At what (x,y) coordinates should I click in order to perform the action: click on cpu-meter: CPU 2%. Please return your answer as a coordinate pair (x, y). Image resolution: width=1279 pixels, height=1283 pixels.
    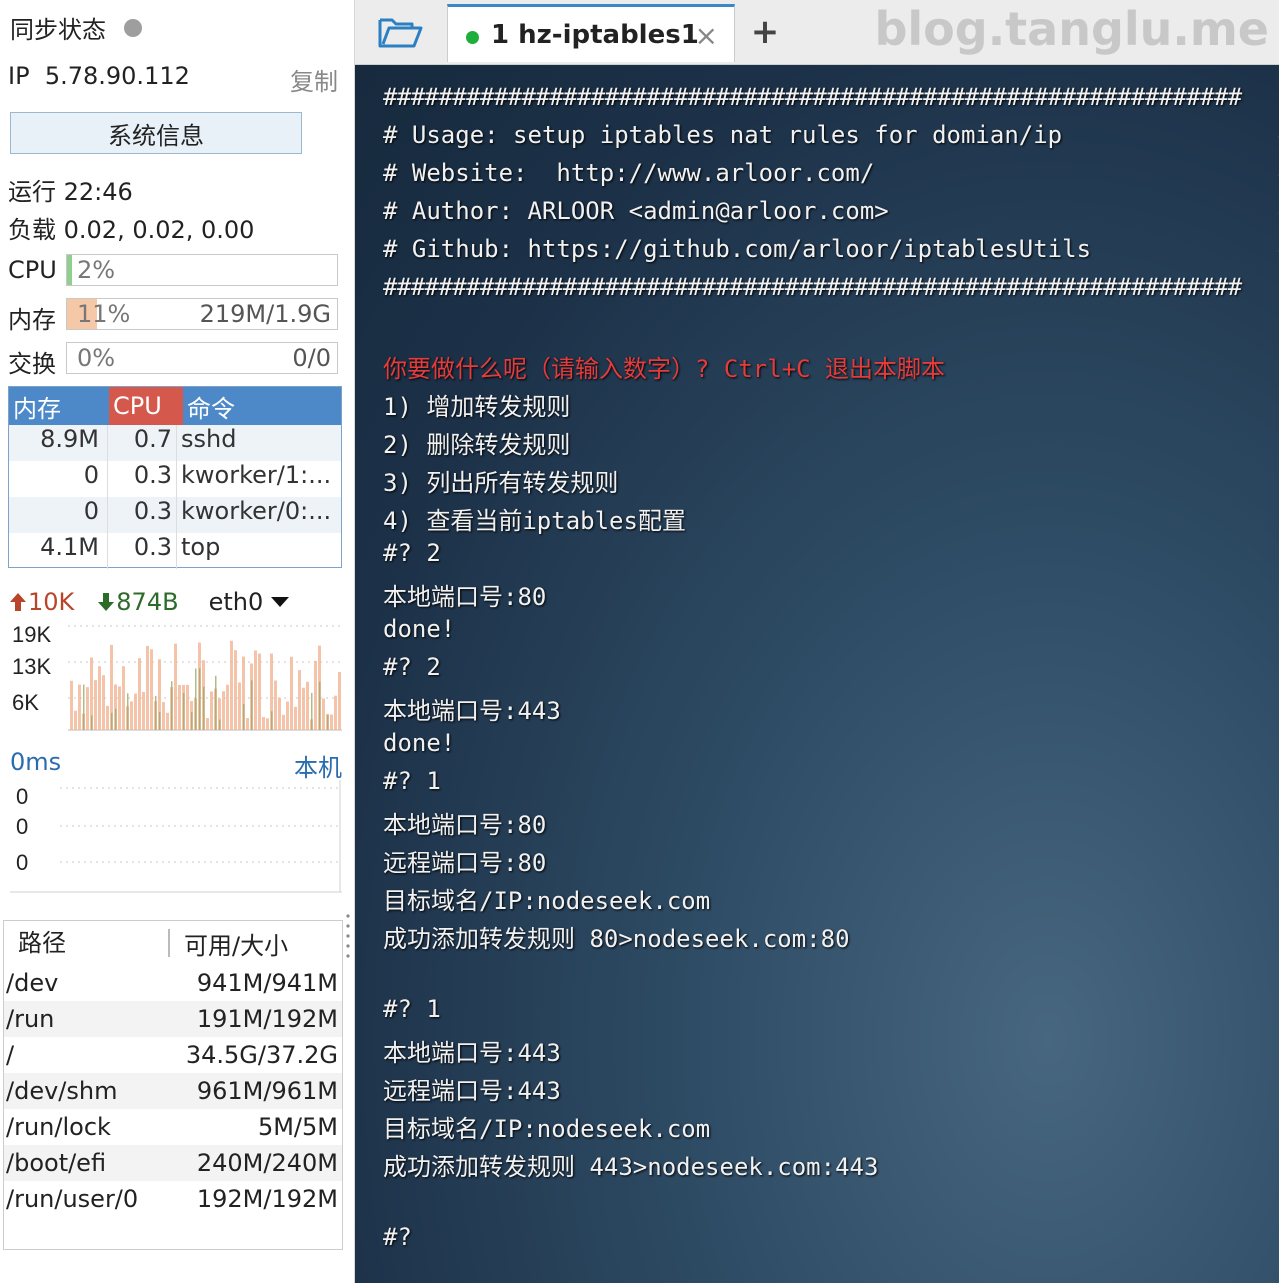
    Looking at the image, I should click on (174, 271).